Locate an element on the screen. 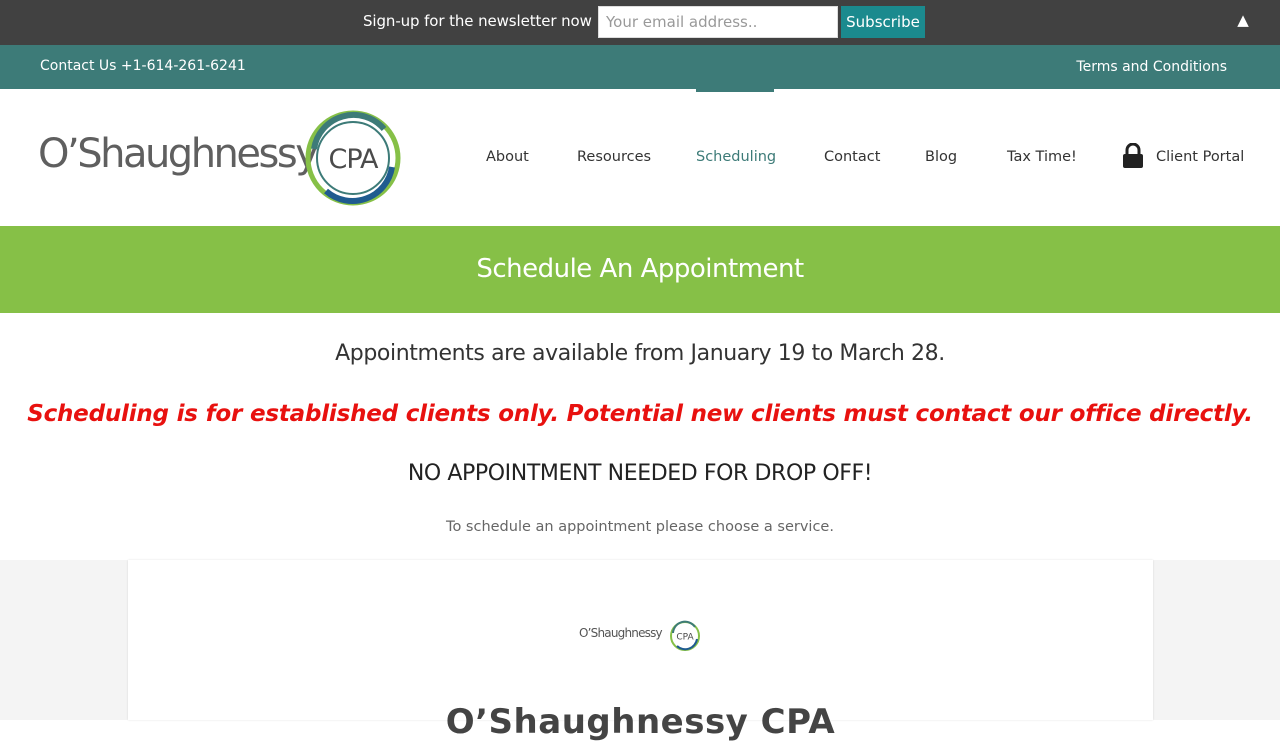 This screenshot has width=1280, height=742. collapse-arrow-icon: ▲ is located at coordinates (1243, 20).